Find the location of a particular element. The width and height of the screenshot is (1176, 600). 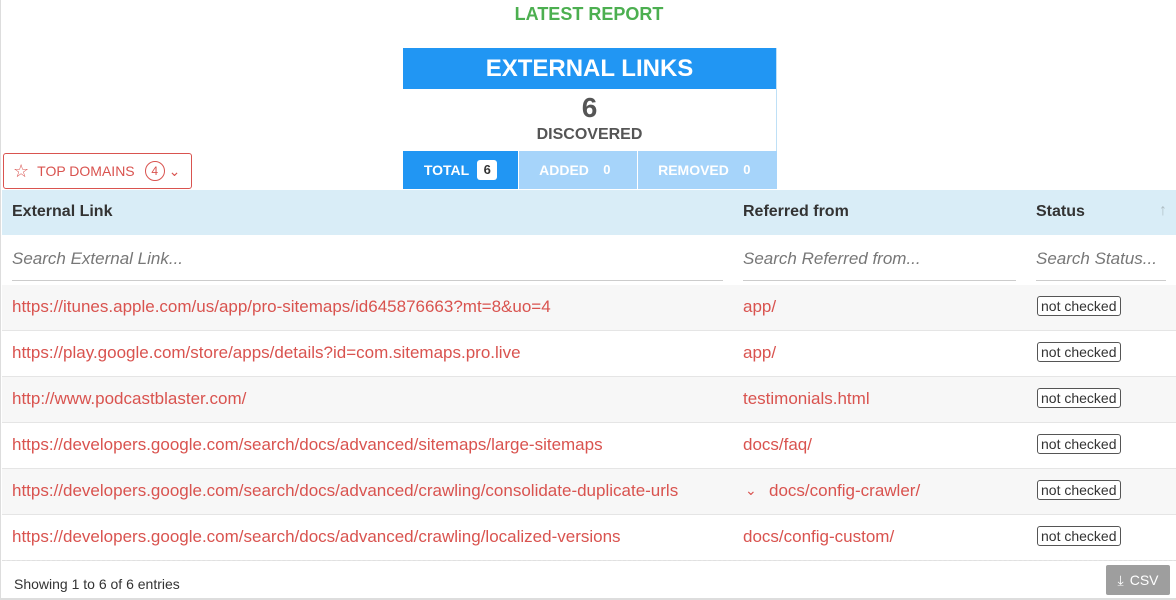

search-external-link-input is located at coordinates (367, 259).